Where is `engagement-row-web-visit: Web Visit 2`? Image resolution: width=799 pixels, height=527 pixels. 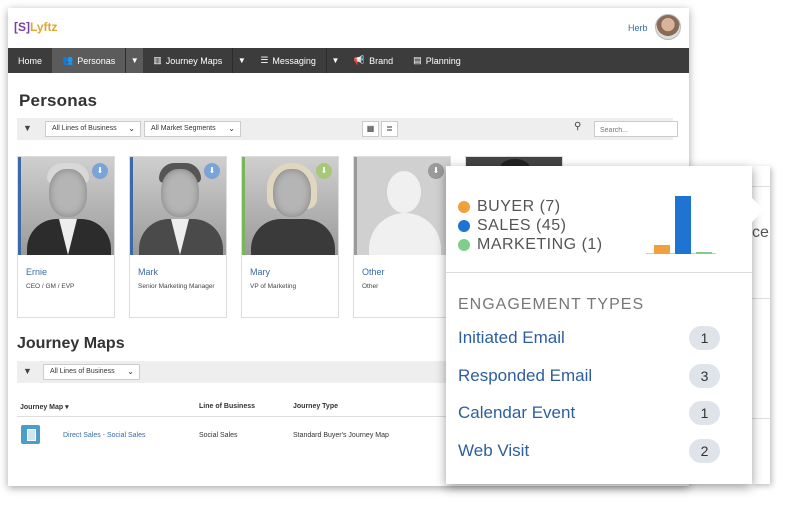
engagement-row-web-visit: Web Visit 2 is located at coordinates (589, 451).